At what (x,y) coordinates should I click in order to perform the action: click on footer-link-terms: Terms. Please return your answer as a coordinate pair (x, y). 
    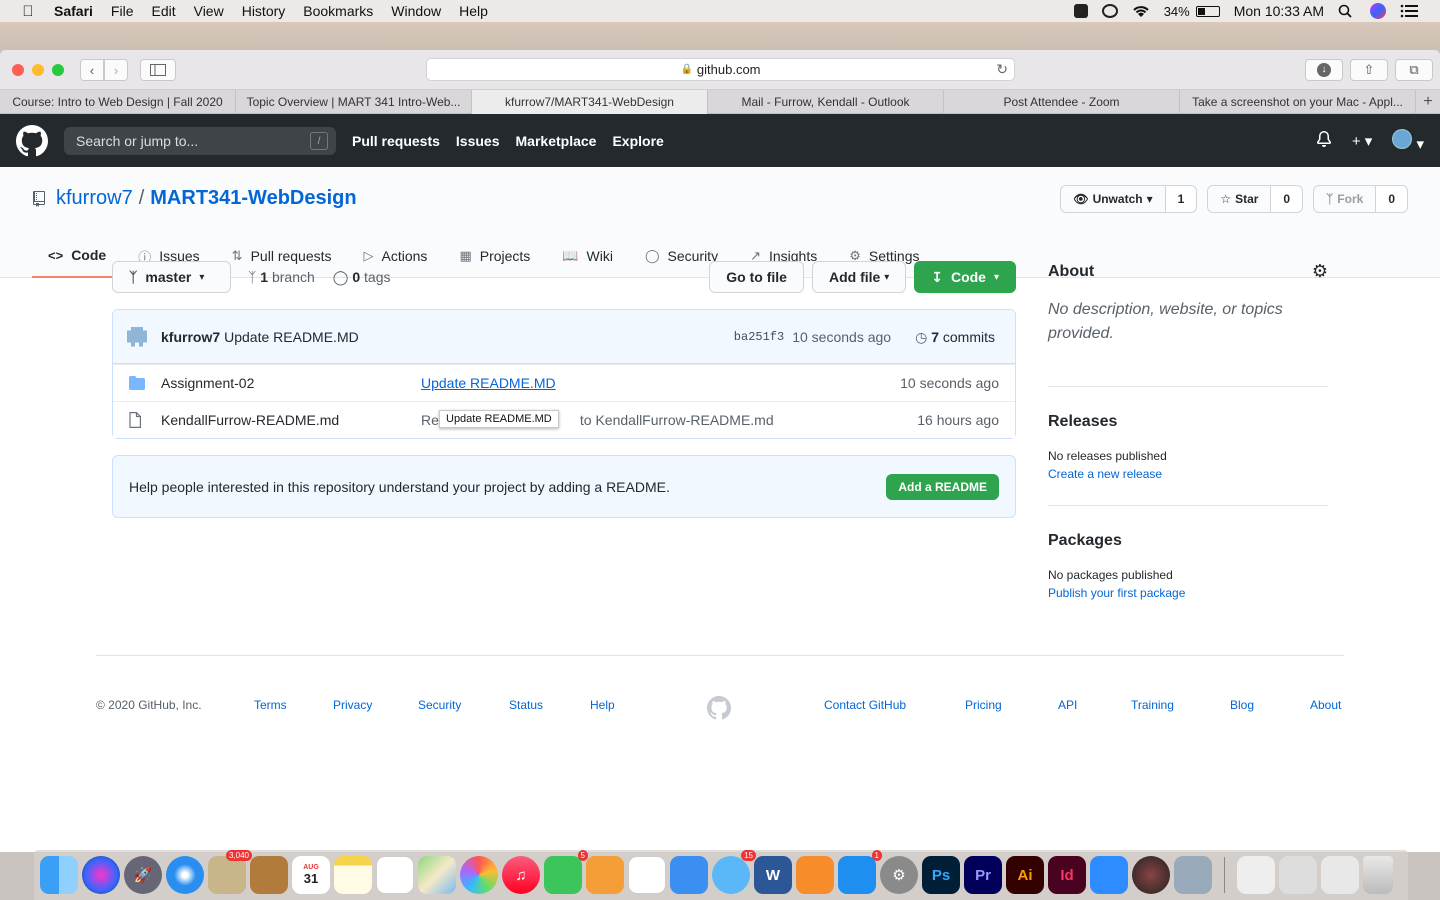
    Looking at the image, I should click on (270, 705).